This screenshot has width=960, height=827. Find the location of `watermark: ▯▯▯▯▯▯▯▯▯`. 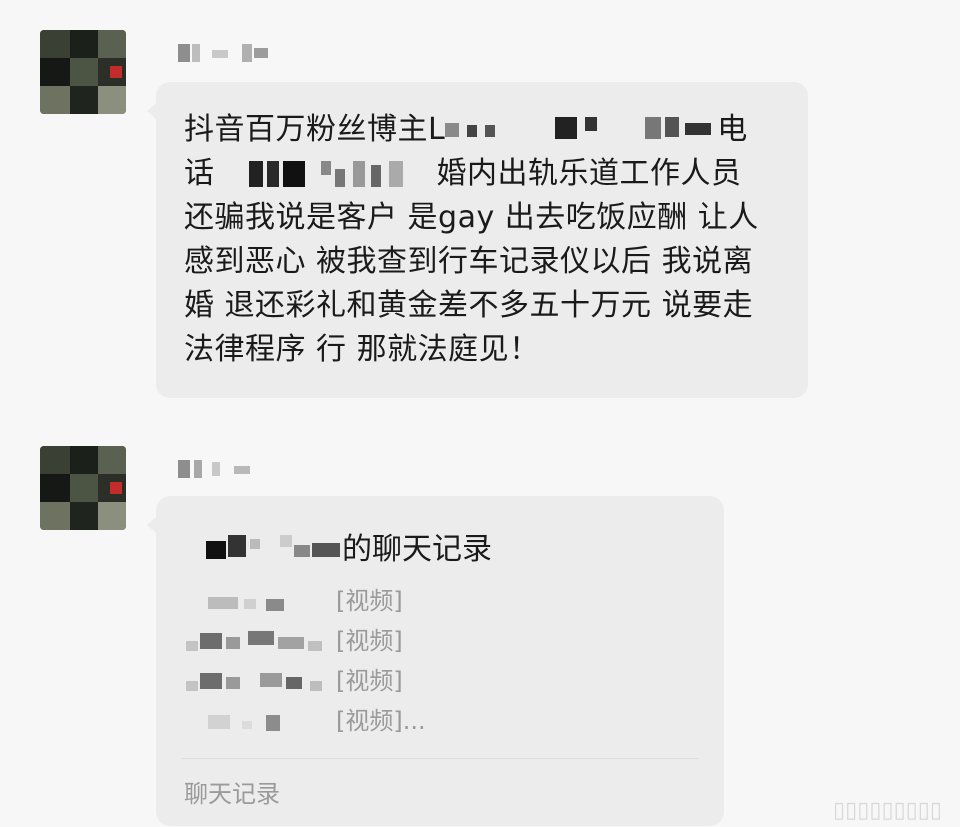

watermark: ▯▯▯▯▯▯▯▯▯ is located at coordinates (887, 809).